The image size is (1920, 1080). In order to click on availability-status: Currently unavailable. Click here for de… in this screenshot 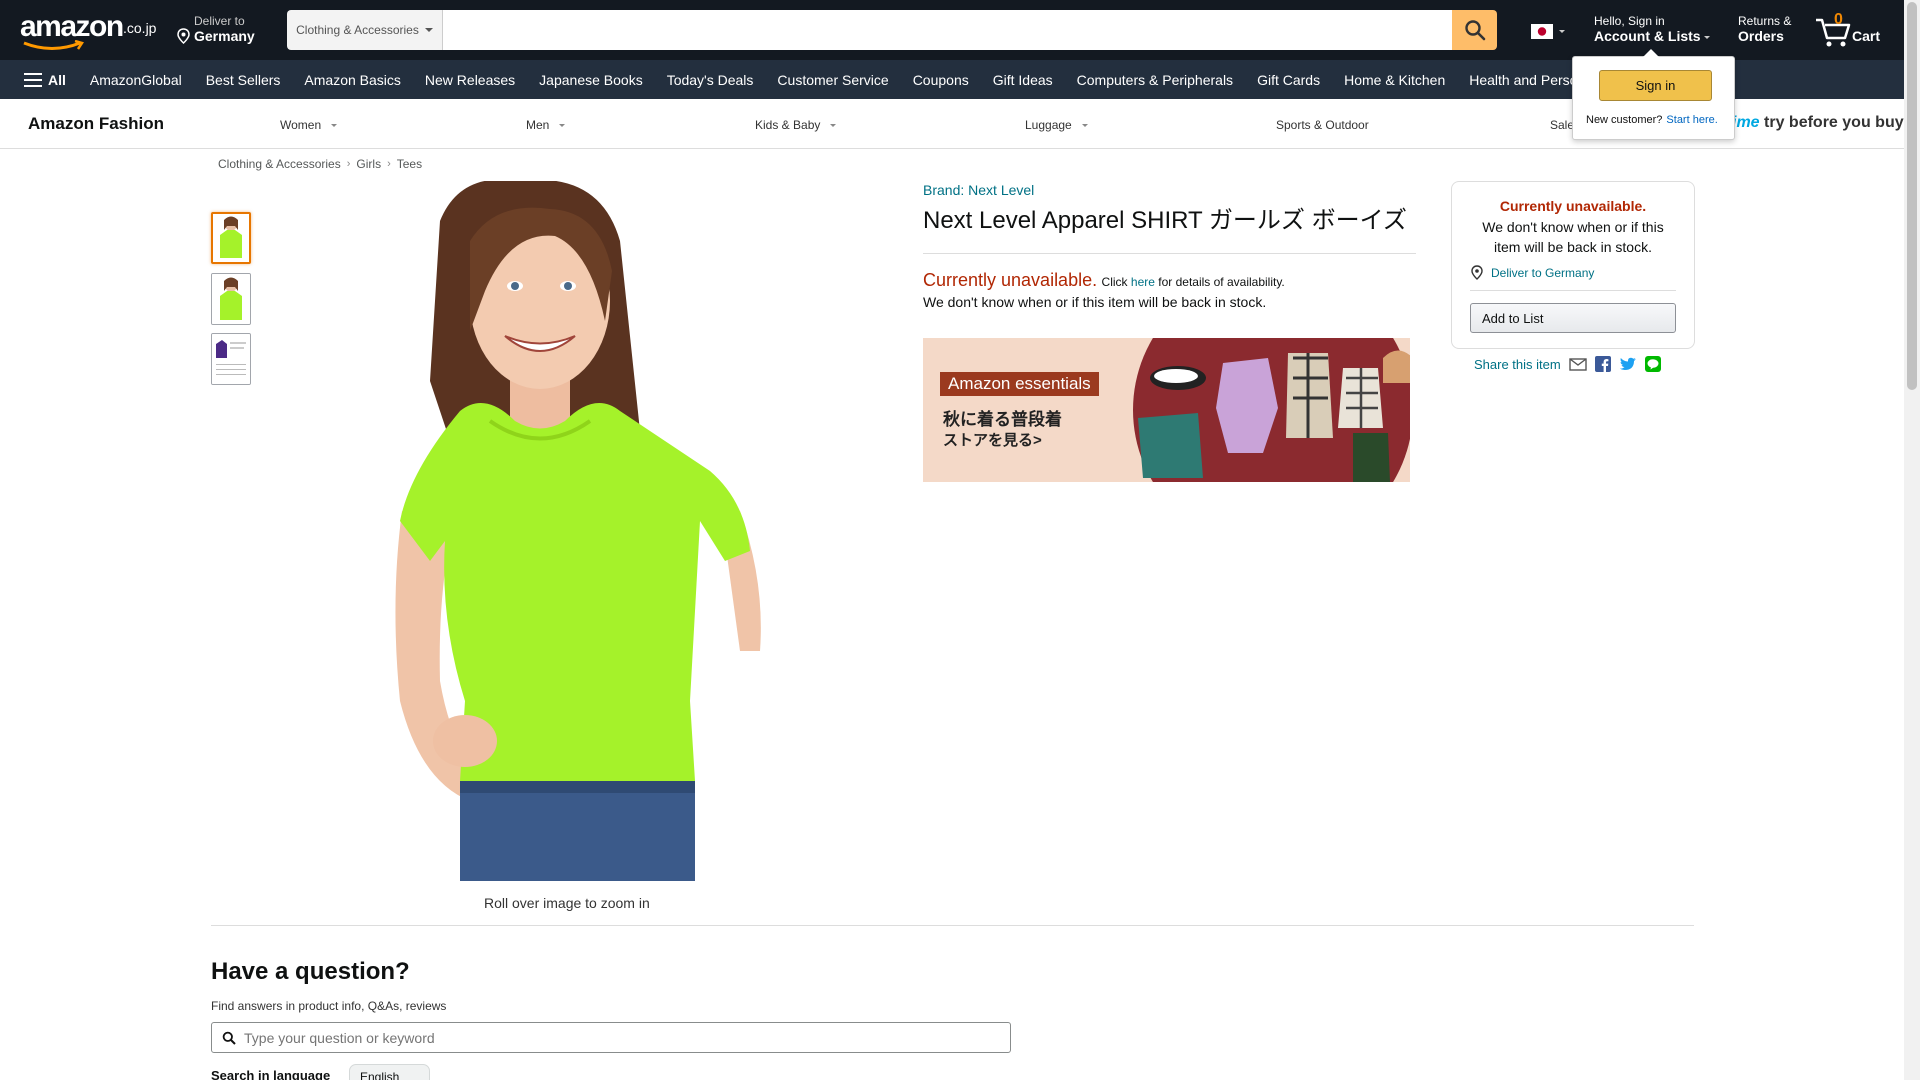, I will do `click(1104, 280)`.